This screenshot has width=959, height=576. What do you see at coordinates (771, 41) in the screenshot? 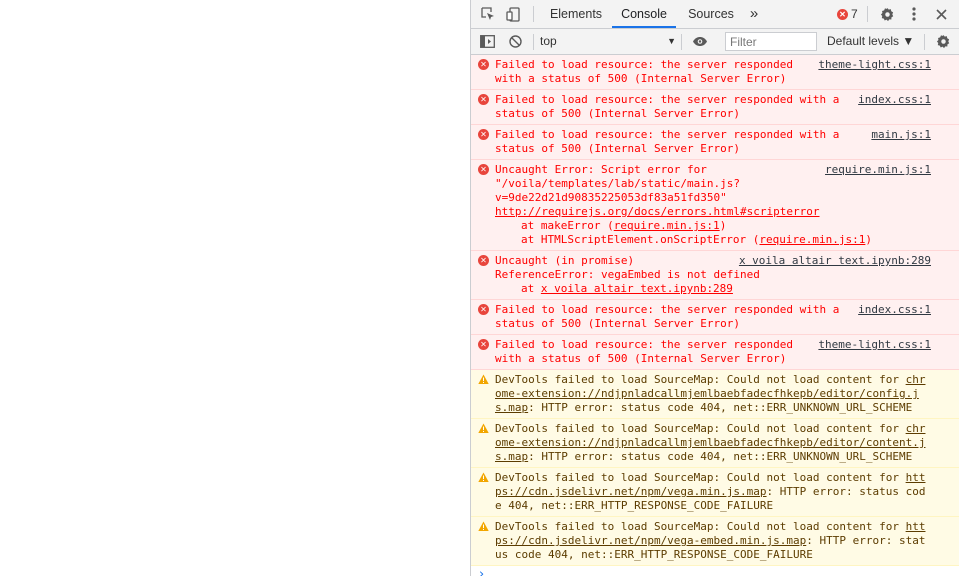
I see `filter-input: Filter` at bounding box center [771, 41].